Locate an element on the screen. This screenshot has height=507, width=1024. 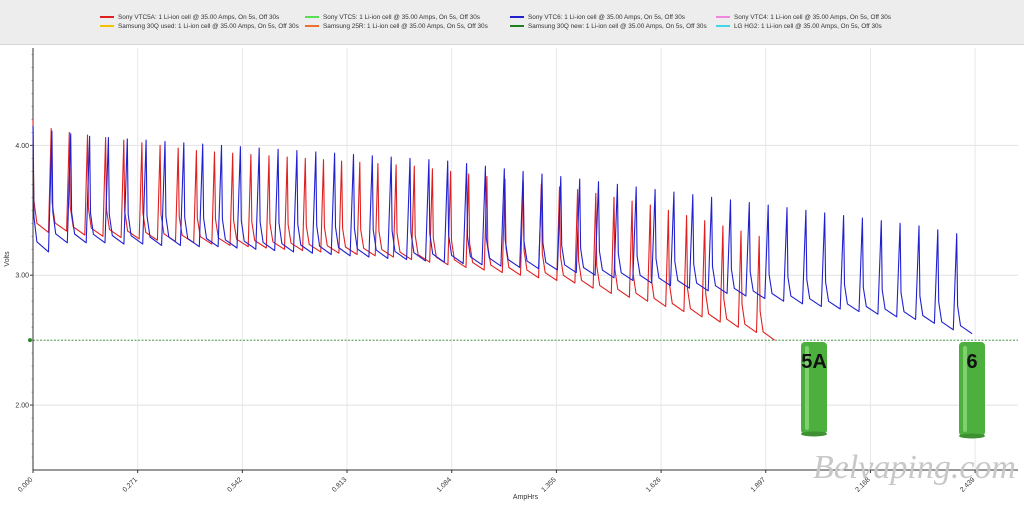
y-tick-label: 4.00 is located at coordinates (22, 146).